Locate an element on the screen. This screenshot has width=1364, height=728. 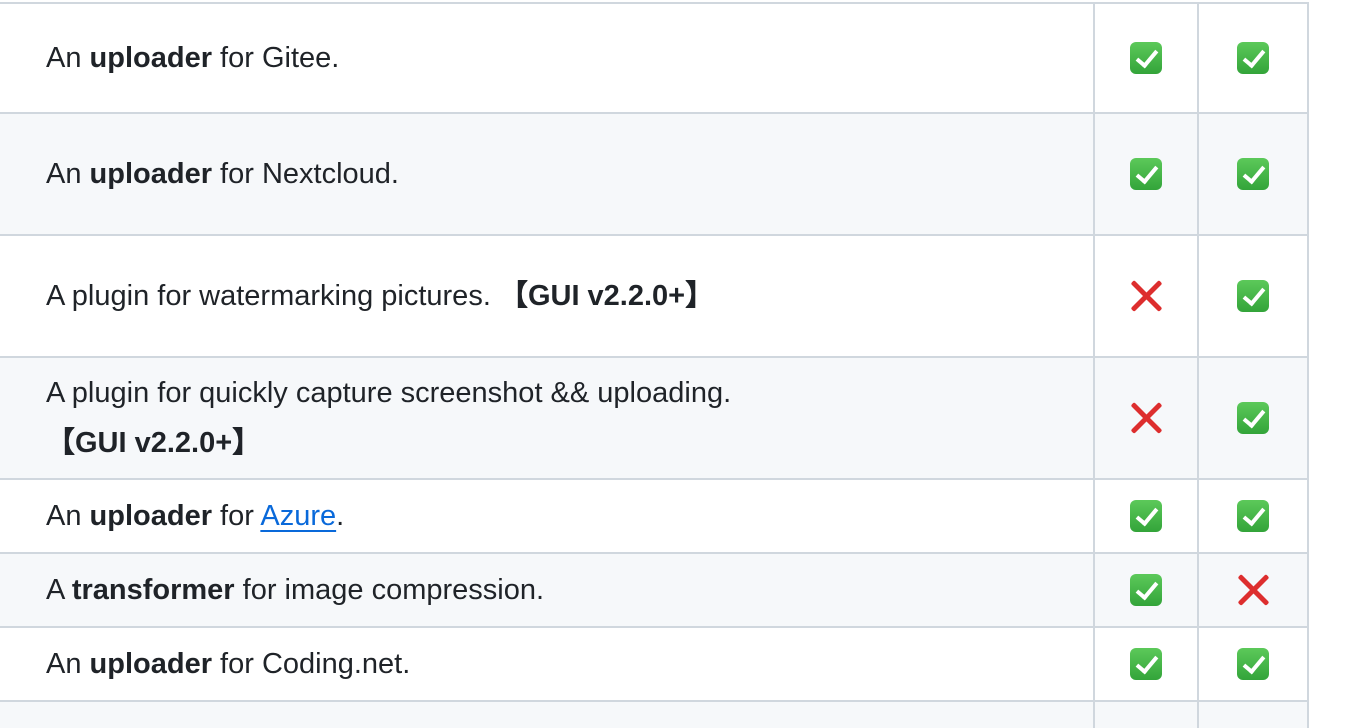
plugin-description: An uploader for Azure. is located at coordinates (547, 516).